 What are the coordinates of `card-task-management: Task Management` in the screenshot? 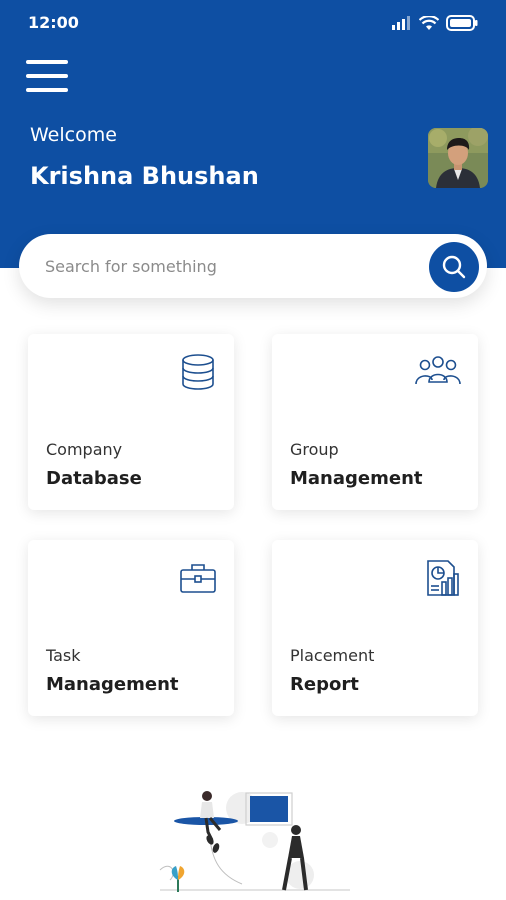 It's located at (131, 628).